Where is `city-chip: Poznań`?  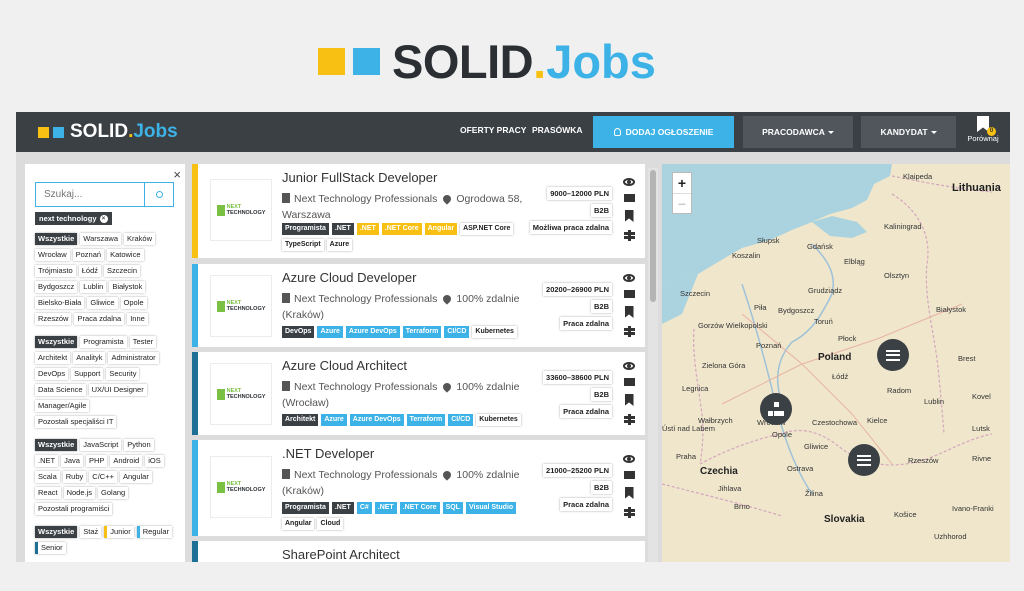
city-chip: Poznań is located at coordinates (88, 255).